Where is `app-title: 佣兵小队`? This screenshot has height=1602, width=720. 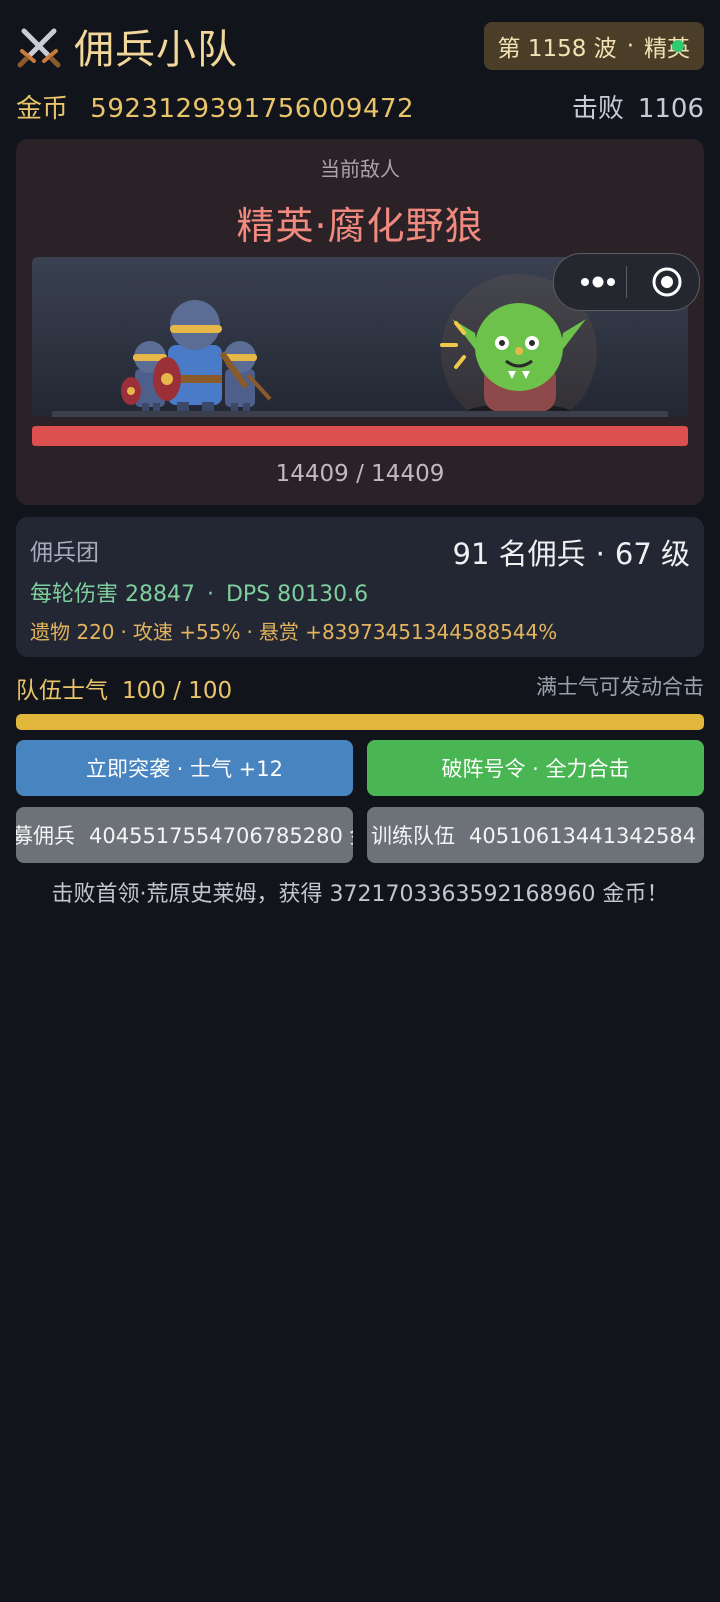
app-title: 佣兵小队 is located at coordinates (156, 50).